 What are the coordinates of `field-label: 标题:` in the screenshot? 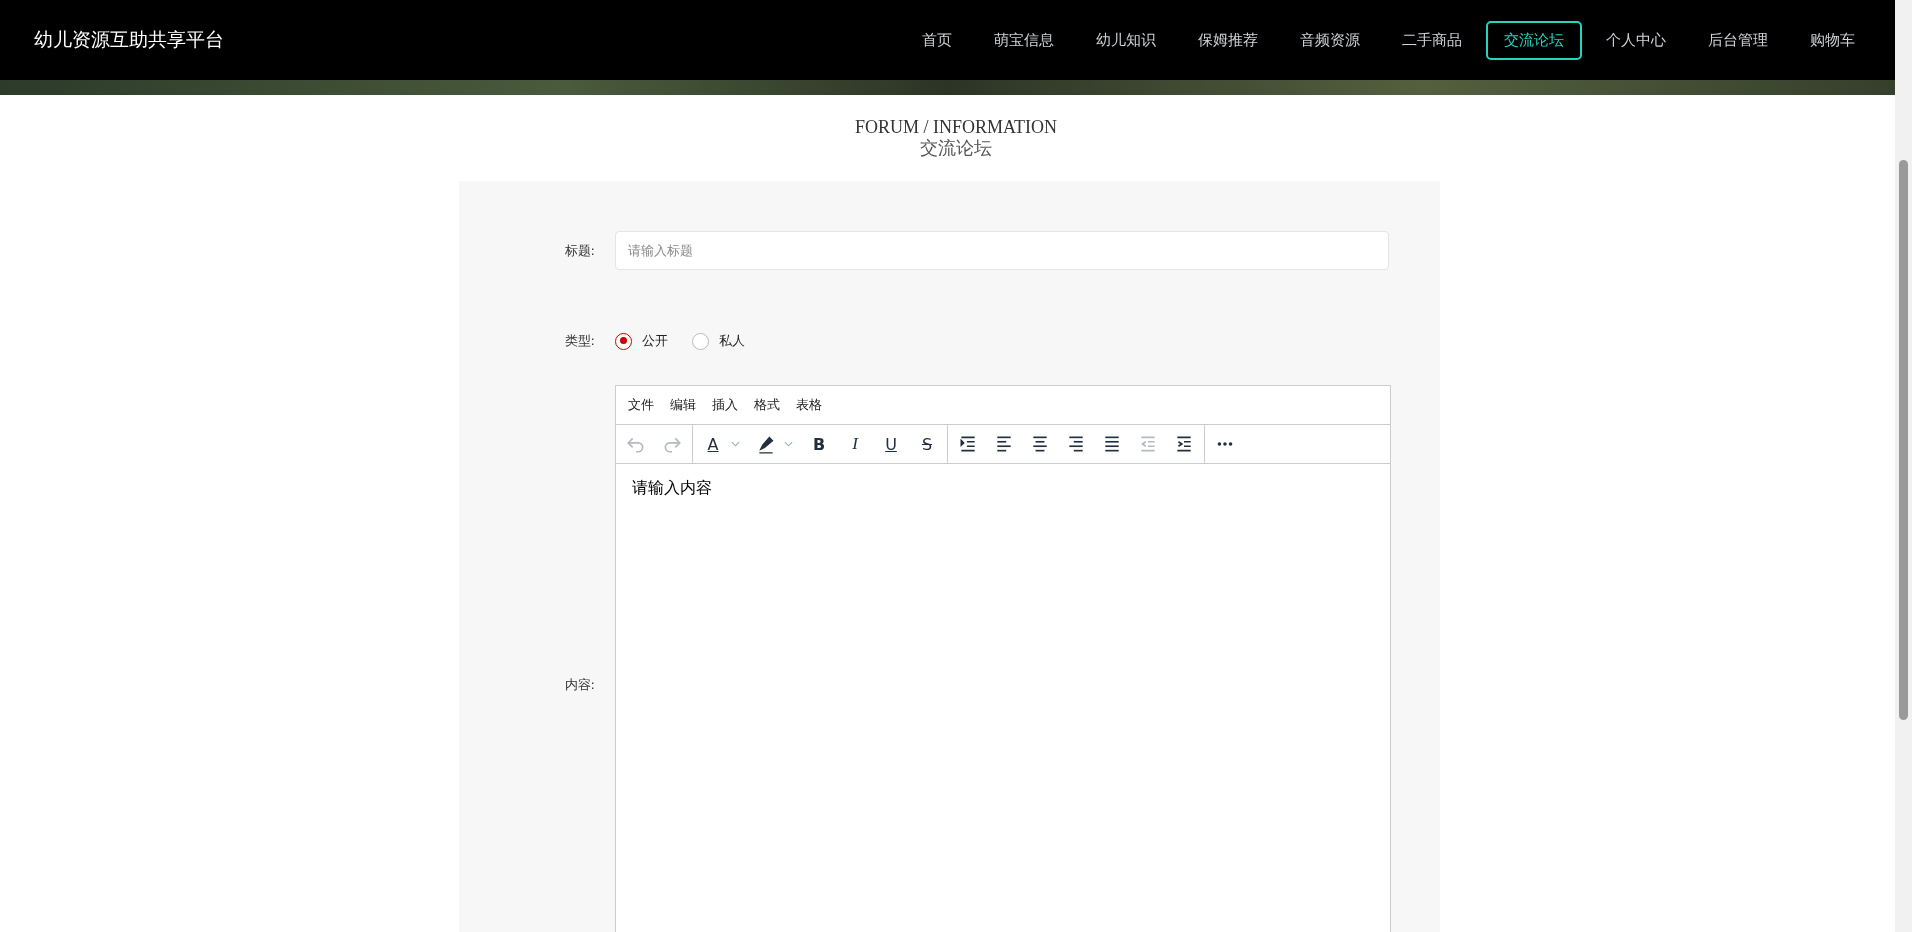 It's located at (579, 250).